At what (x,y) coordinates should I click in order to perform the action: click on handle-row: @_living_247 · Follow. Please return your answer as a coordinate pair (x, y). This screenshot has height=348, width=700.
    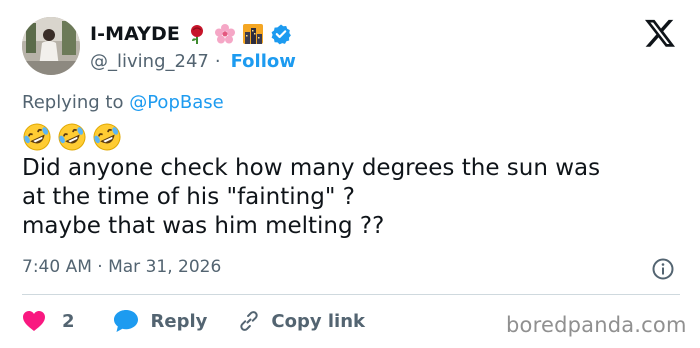
    Looking at the image, I should click on (193, 61).